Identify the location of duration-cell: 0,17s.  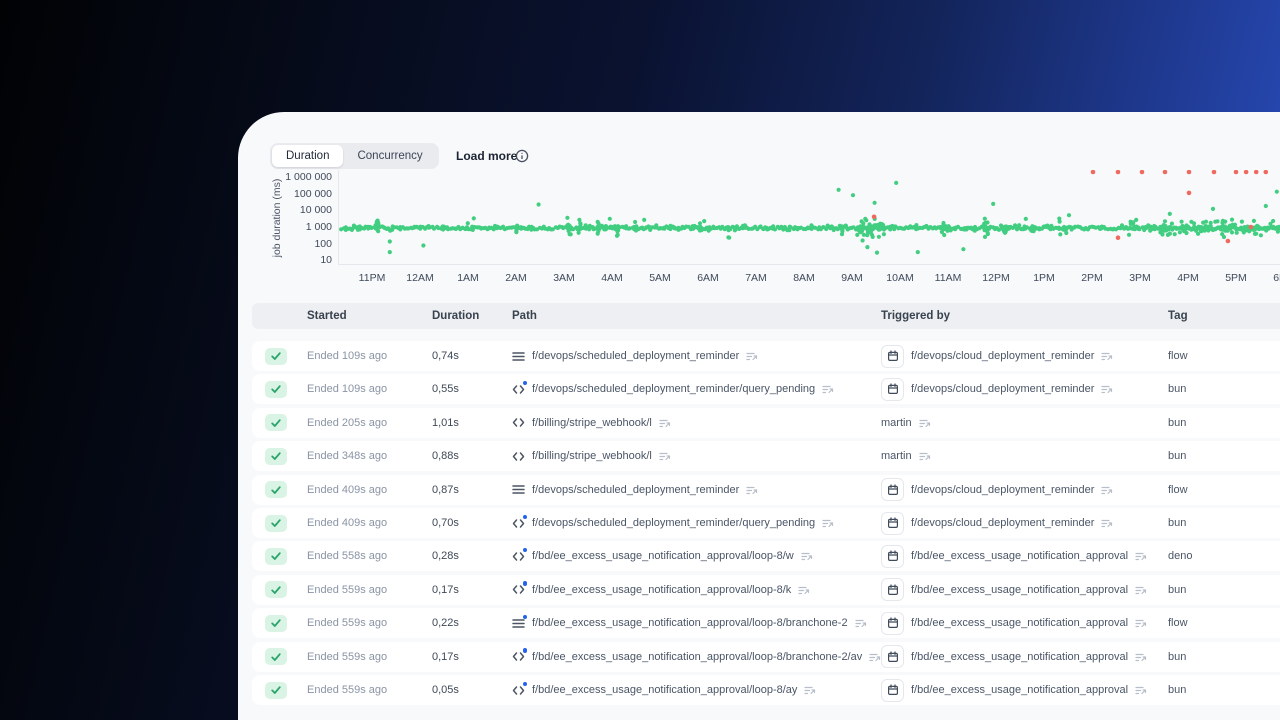
(445, 589).